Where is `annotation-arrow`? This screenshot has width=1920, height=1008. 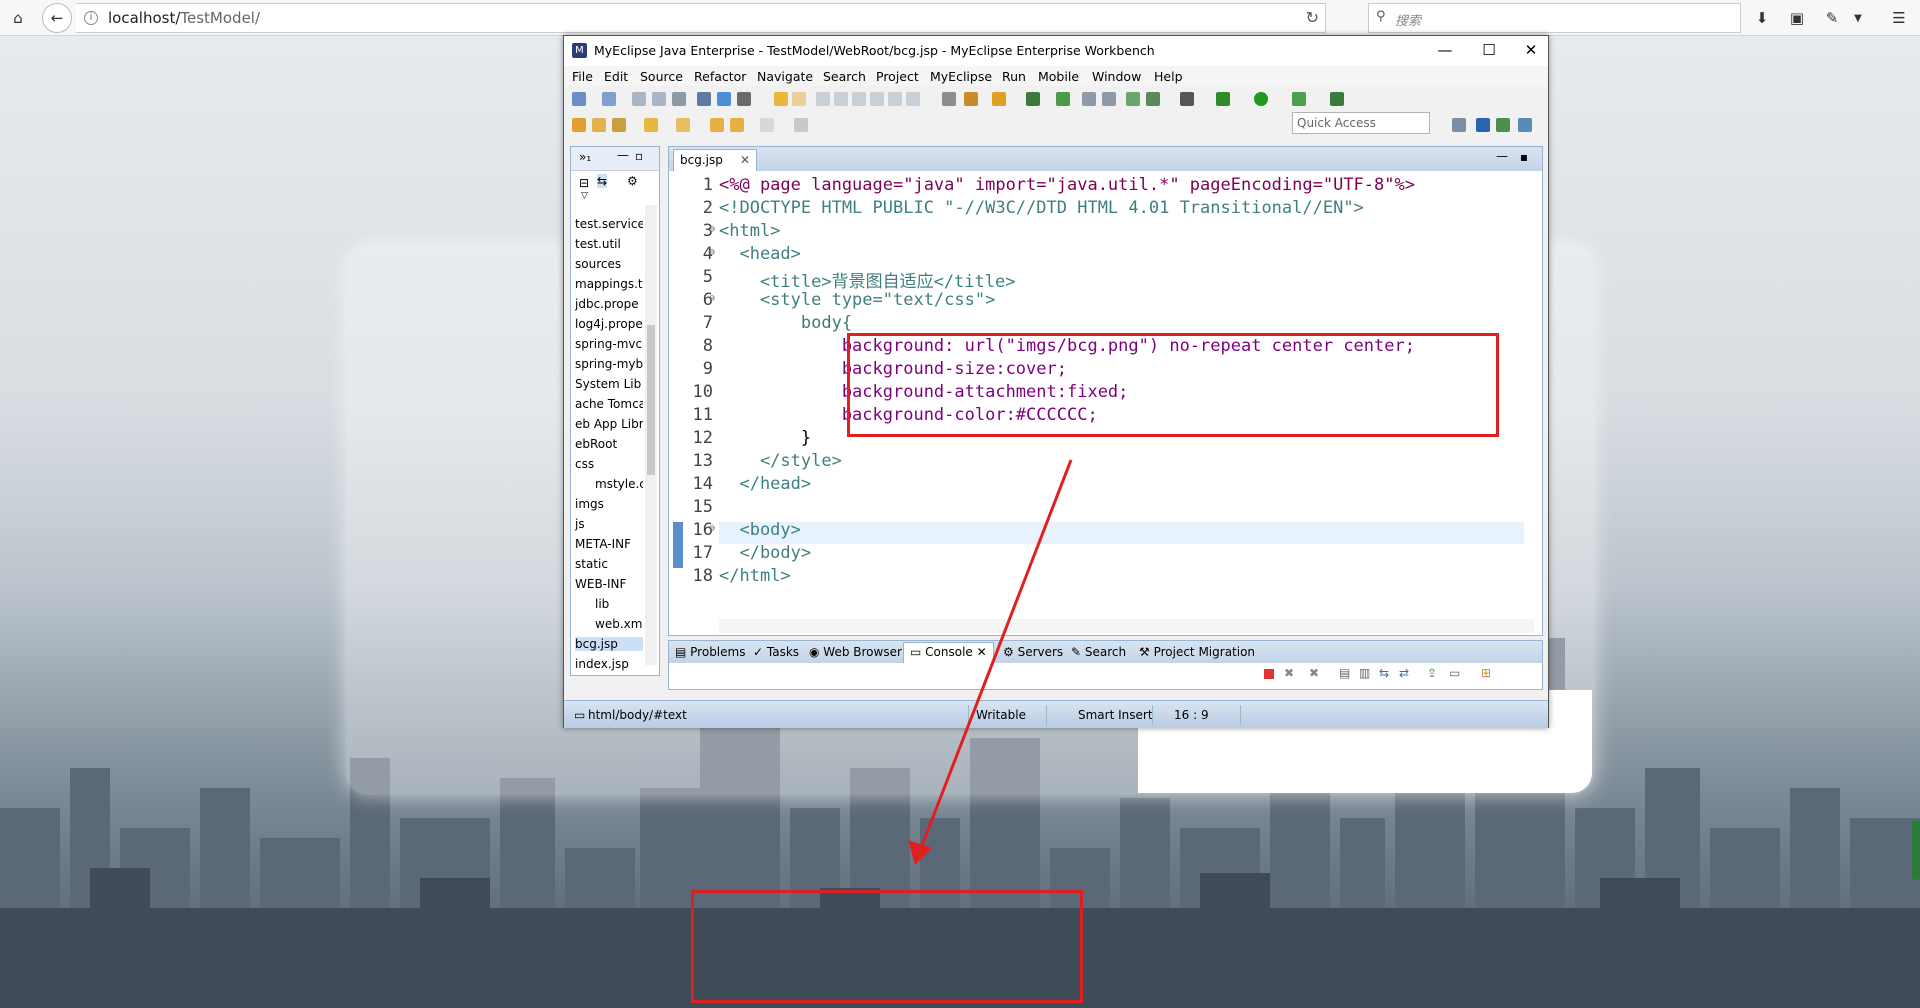
annotation-arrow is located at coordinates (990, 662).